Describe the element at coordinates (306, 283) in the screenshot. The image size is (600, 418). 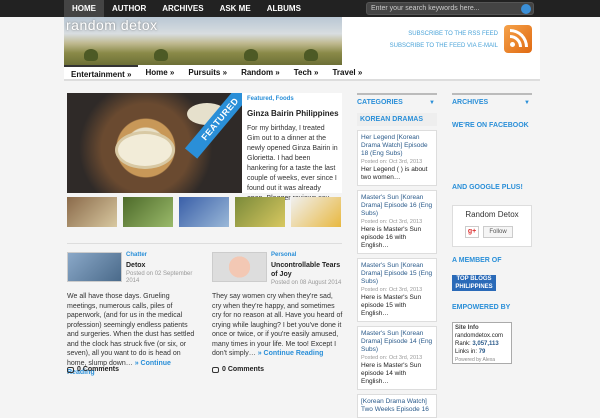
I see `post-date: Posted on 08 August 2014` at that location.